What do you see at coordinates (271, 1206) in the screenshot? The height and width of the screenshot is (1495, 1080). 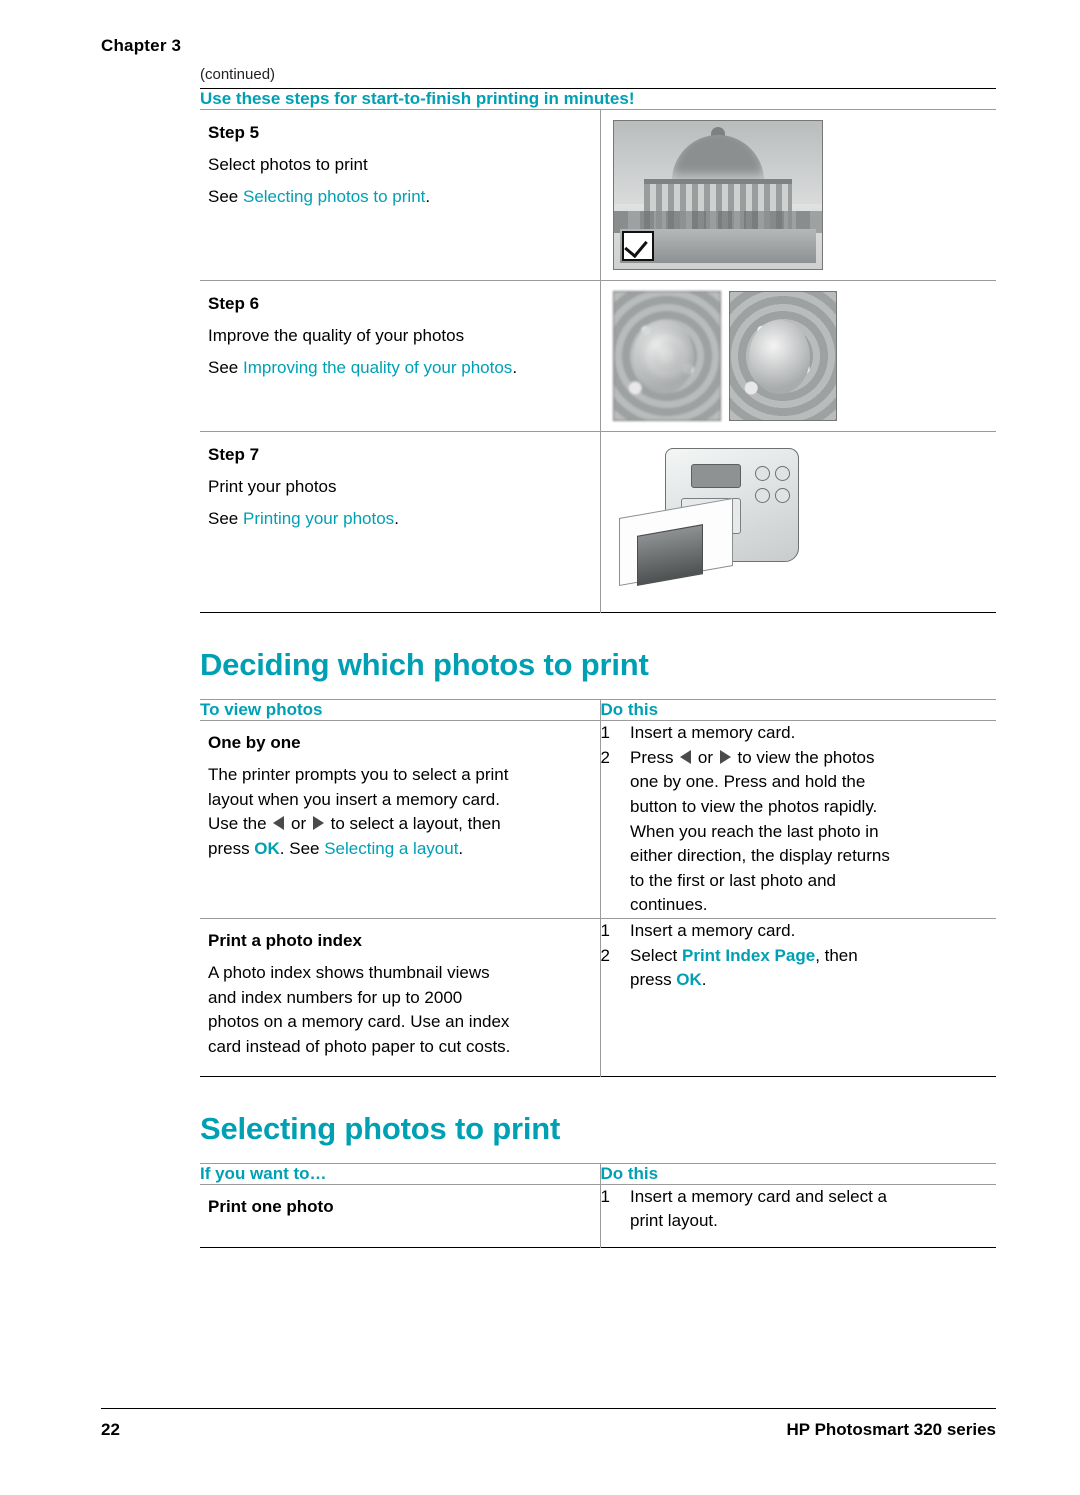 I see `print-one-photo-subhead: Print one photo` at bounding box center [271, 1206].